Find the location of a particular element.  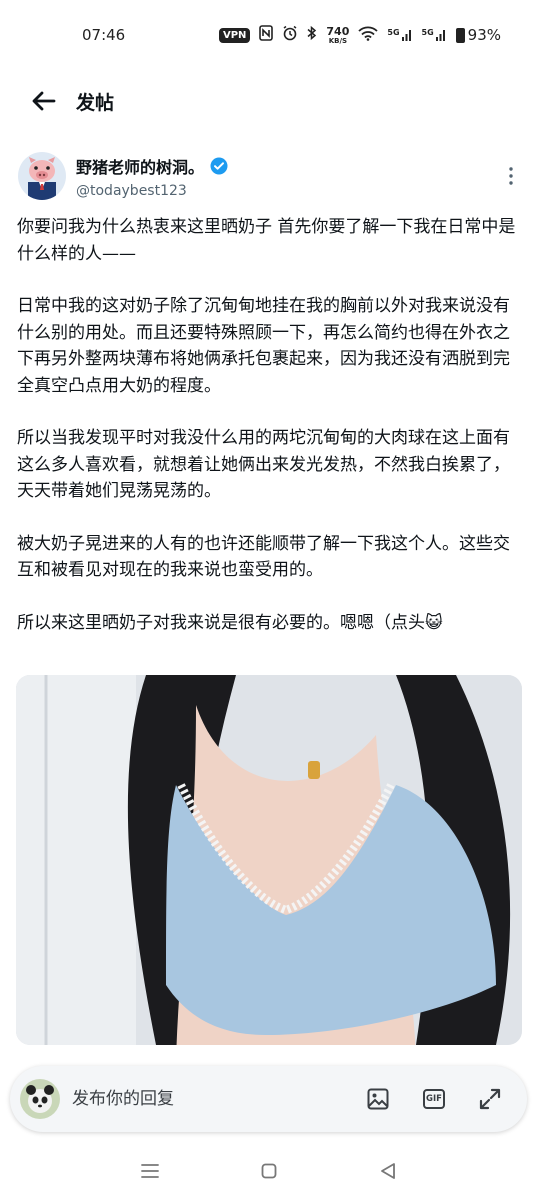

signal-1-label: 5G is located at coordinates (393, 32).